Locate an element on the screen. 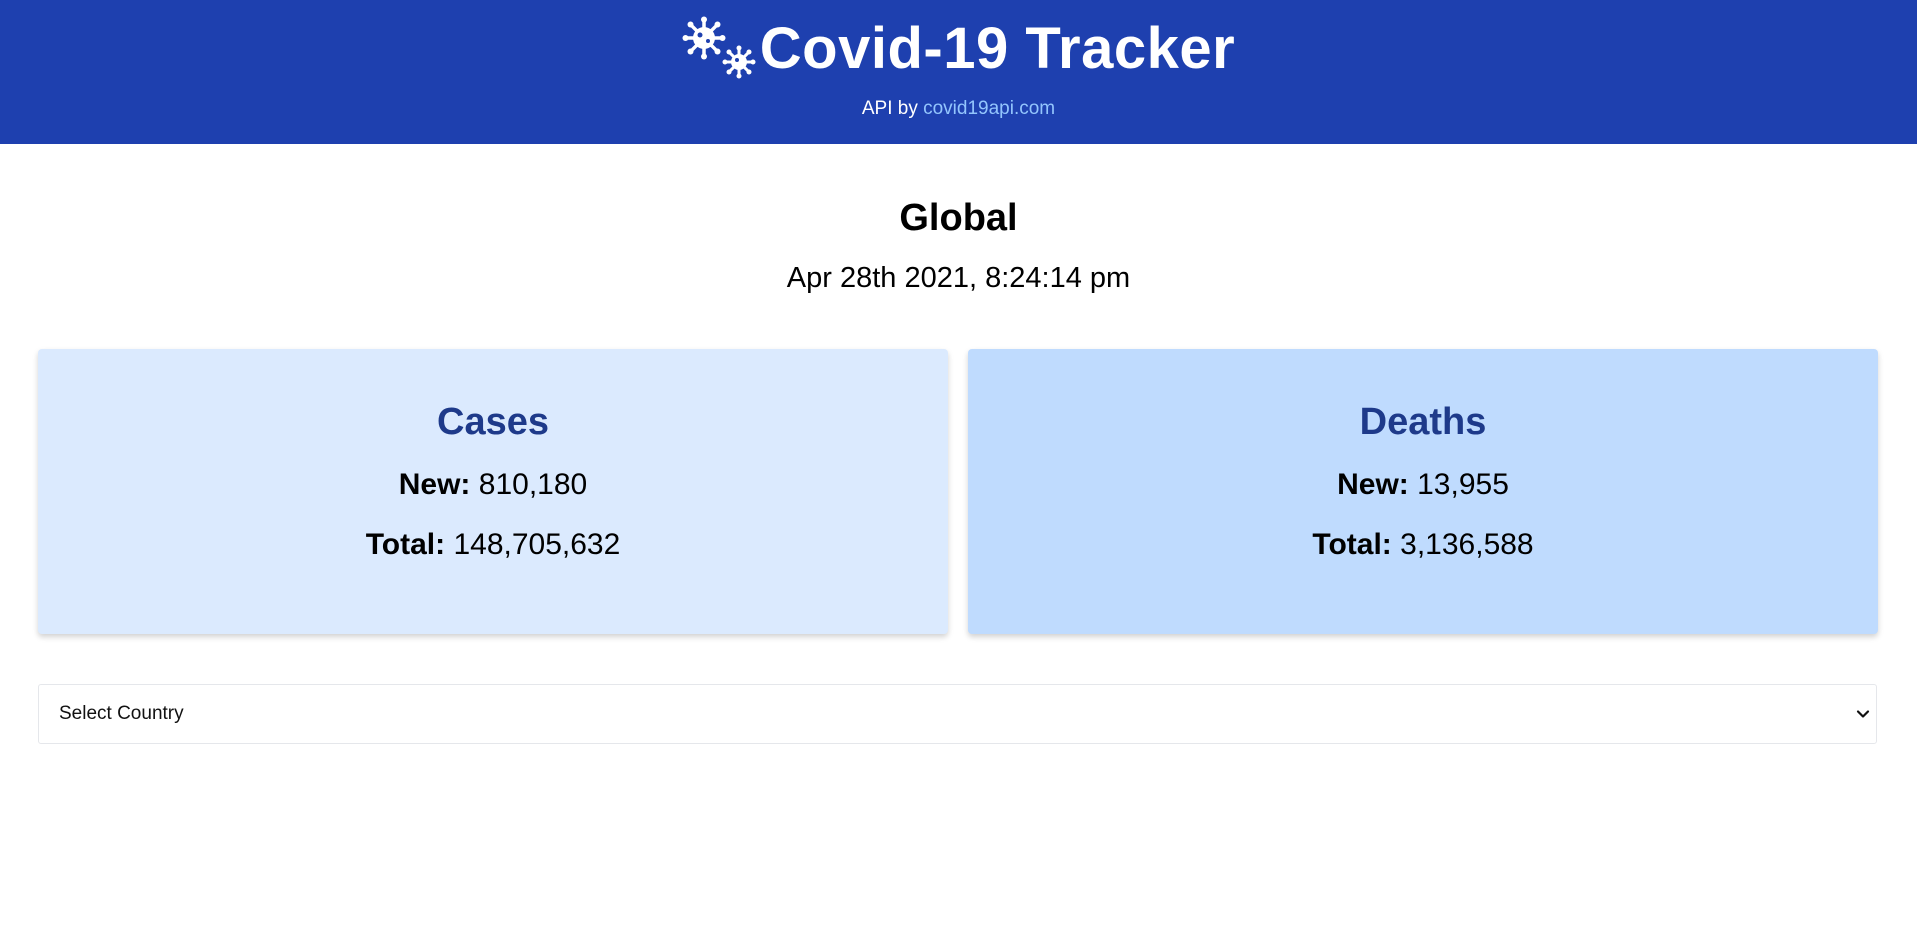 The height and width of the screenshot is (932, 1917). cases-new-label: New: is located at coordinates (434, 484).